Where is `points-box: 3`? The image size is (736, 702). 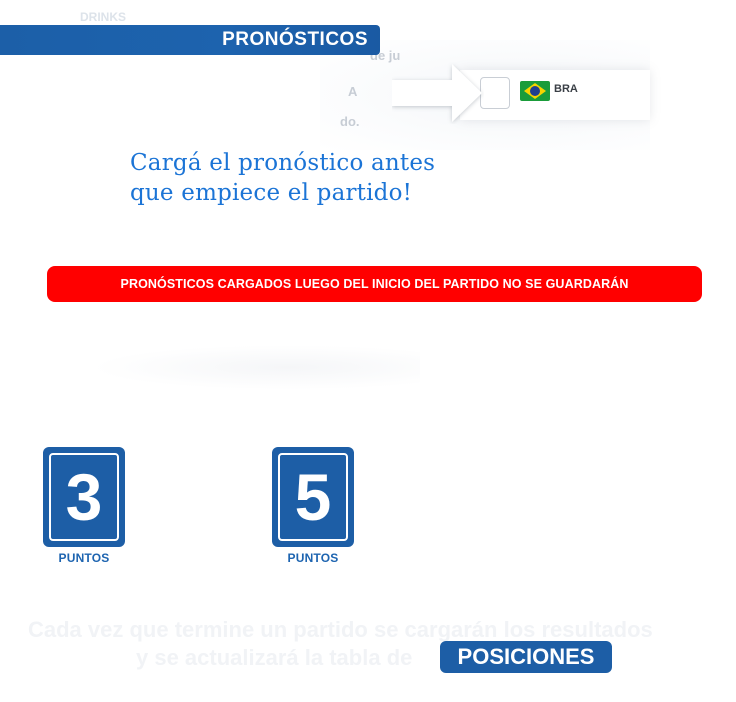
points-box: 3 is located at coordinates (84, 497).